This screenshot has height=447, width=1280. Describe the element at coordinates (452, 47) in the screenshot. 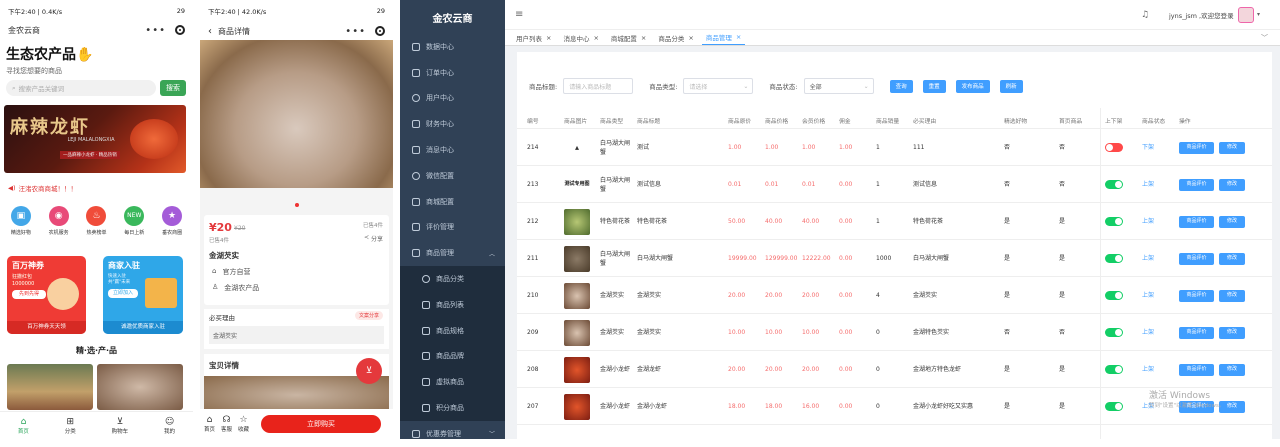

I see `menu-data-center: 数据中心` at that location.